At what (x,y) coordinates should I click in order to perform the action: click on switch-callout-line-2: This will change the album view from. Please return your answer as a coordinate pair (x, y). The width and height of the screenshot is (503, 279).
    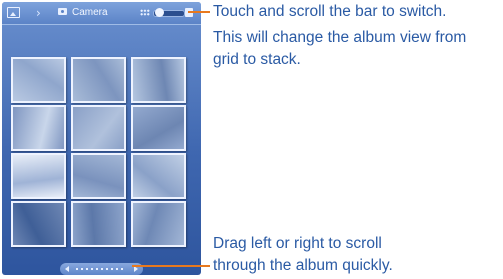
    Looking at the image, I should click on (340, 37).